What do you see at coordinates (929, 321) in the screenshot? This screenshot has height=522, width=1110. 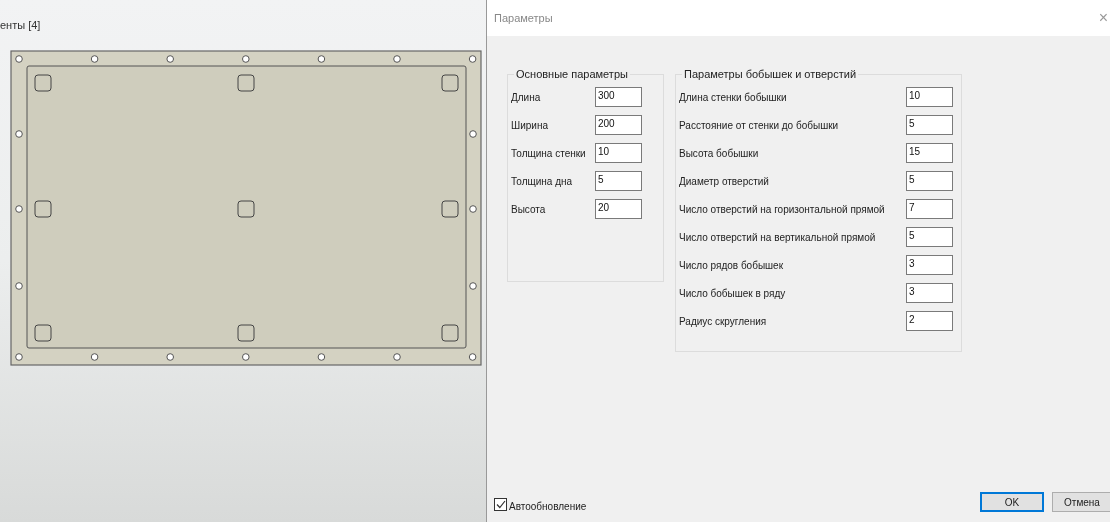 I see `input-field: 2` at bounding box center [929, 321].